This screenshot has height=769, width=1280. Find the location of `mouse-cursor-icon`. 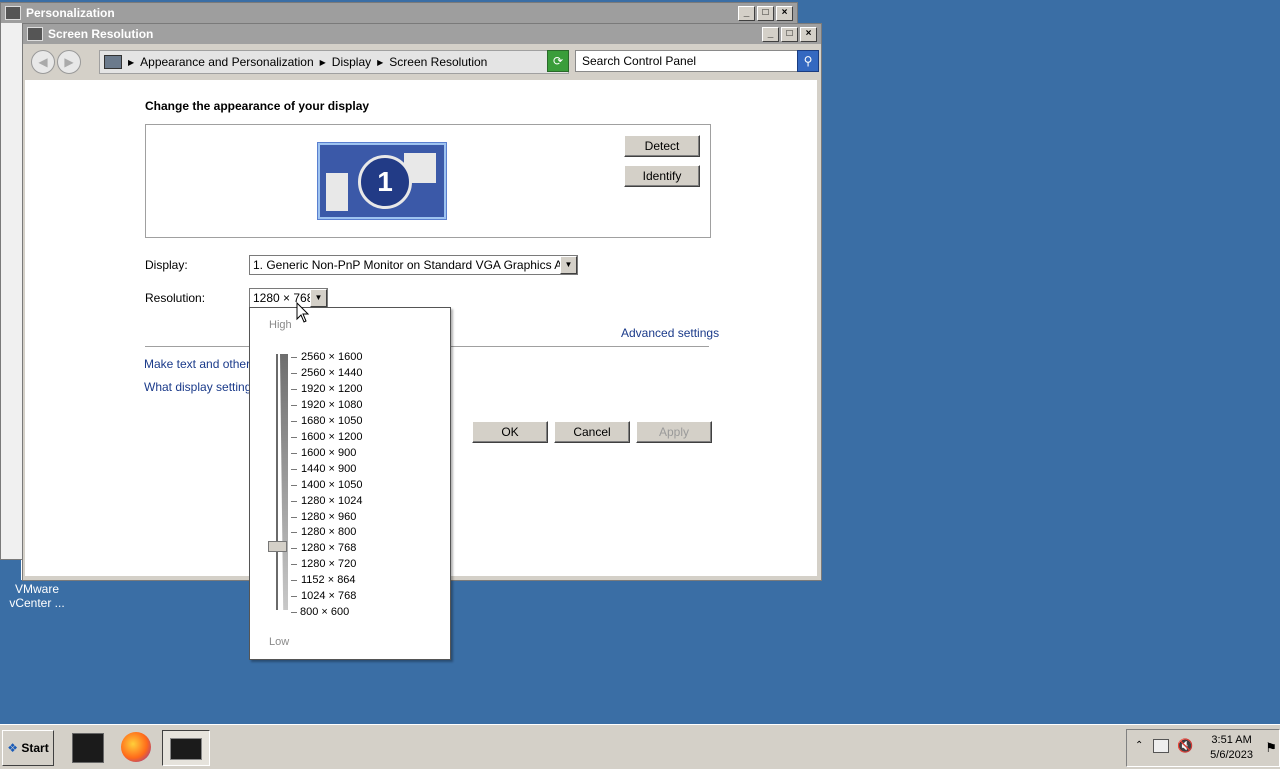

mouse-cursor-icon is located at coordinates (303, 312).